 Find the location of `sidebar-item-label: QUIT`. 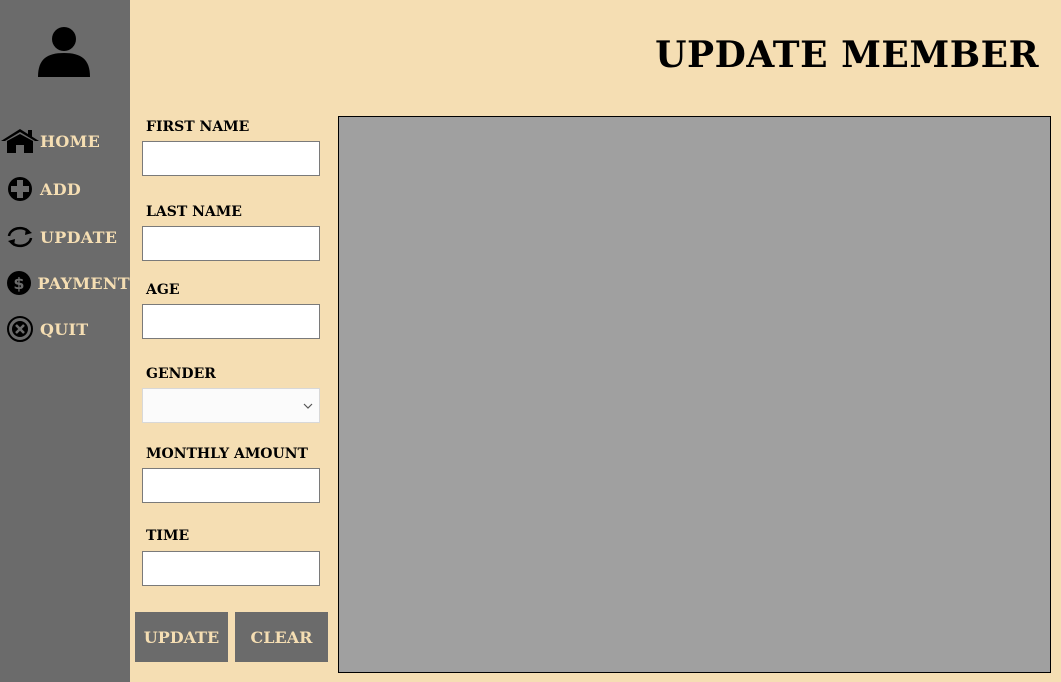

sidebar-item-label: QUIT is located at coordinates (64, 329).